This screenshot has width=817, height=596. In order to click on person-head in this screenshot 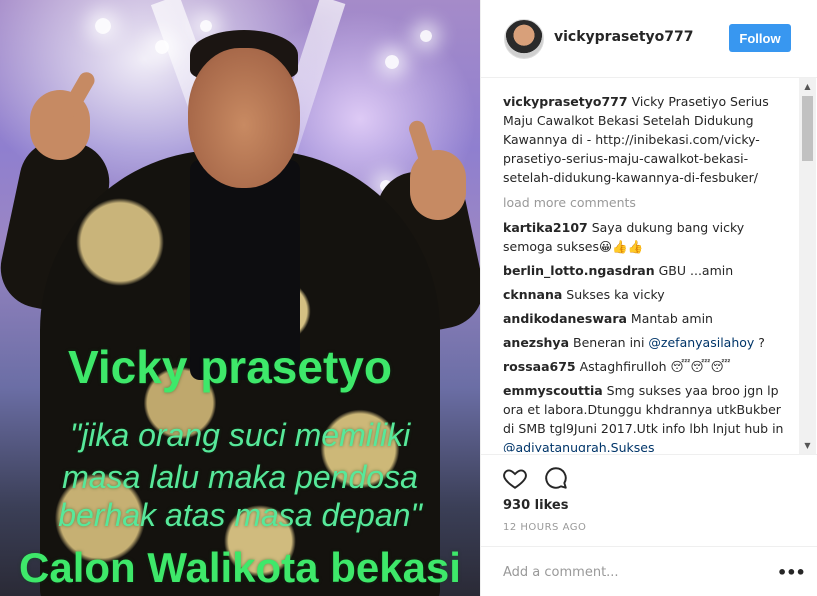, I will do `click(244, 118)`.